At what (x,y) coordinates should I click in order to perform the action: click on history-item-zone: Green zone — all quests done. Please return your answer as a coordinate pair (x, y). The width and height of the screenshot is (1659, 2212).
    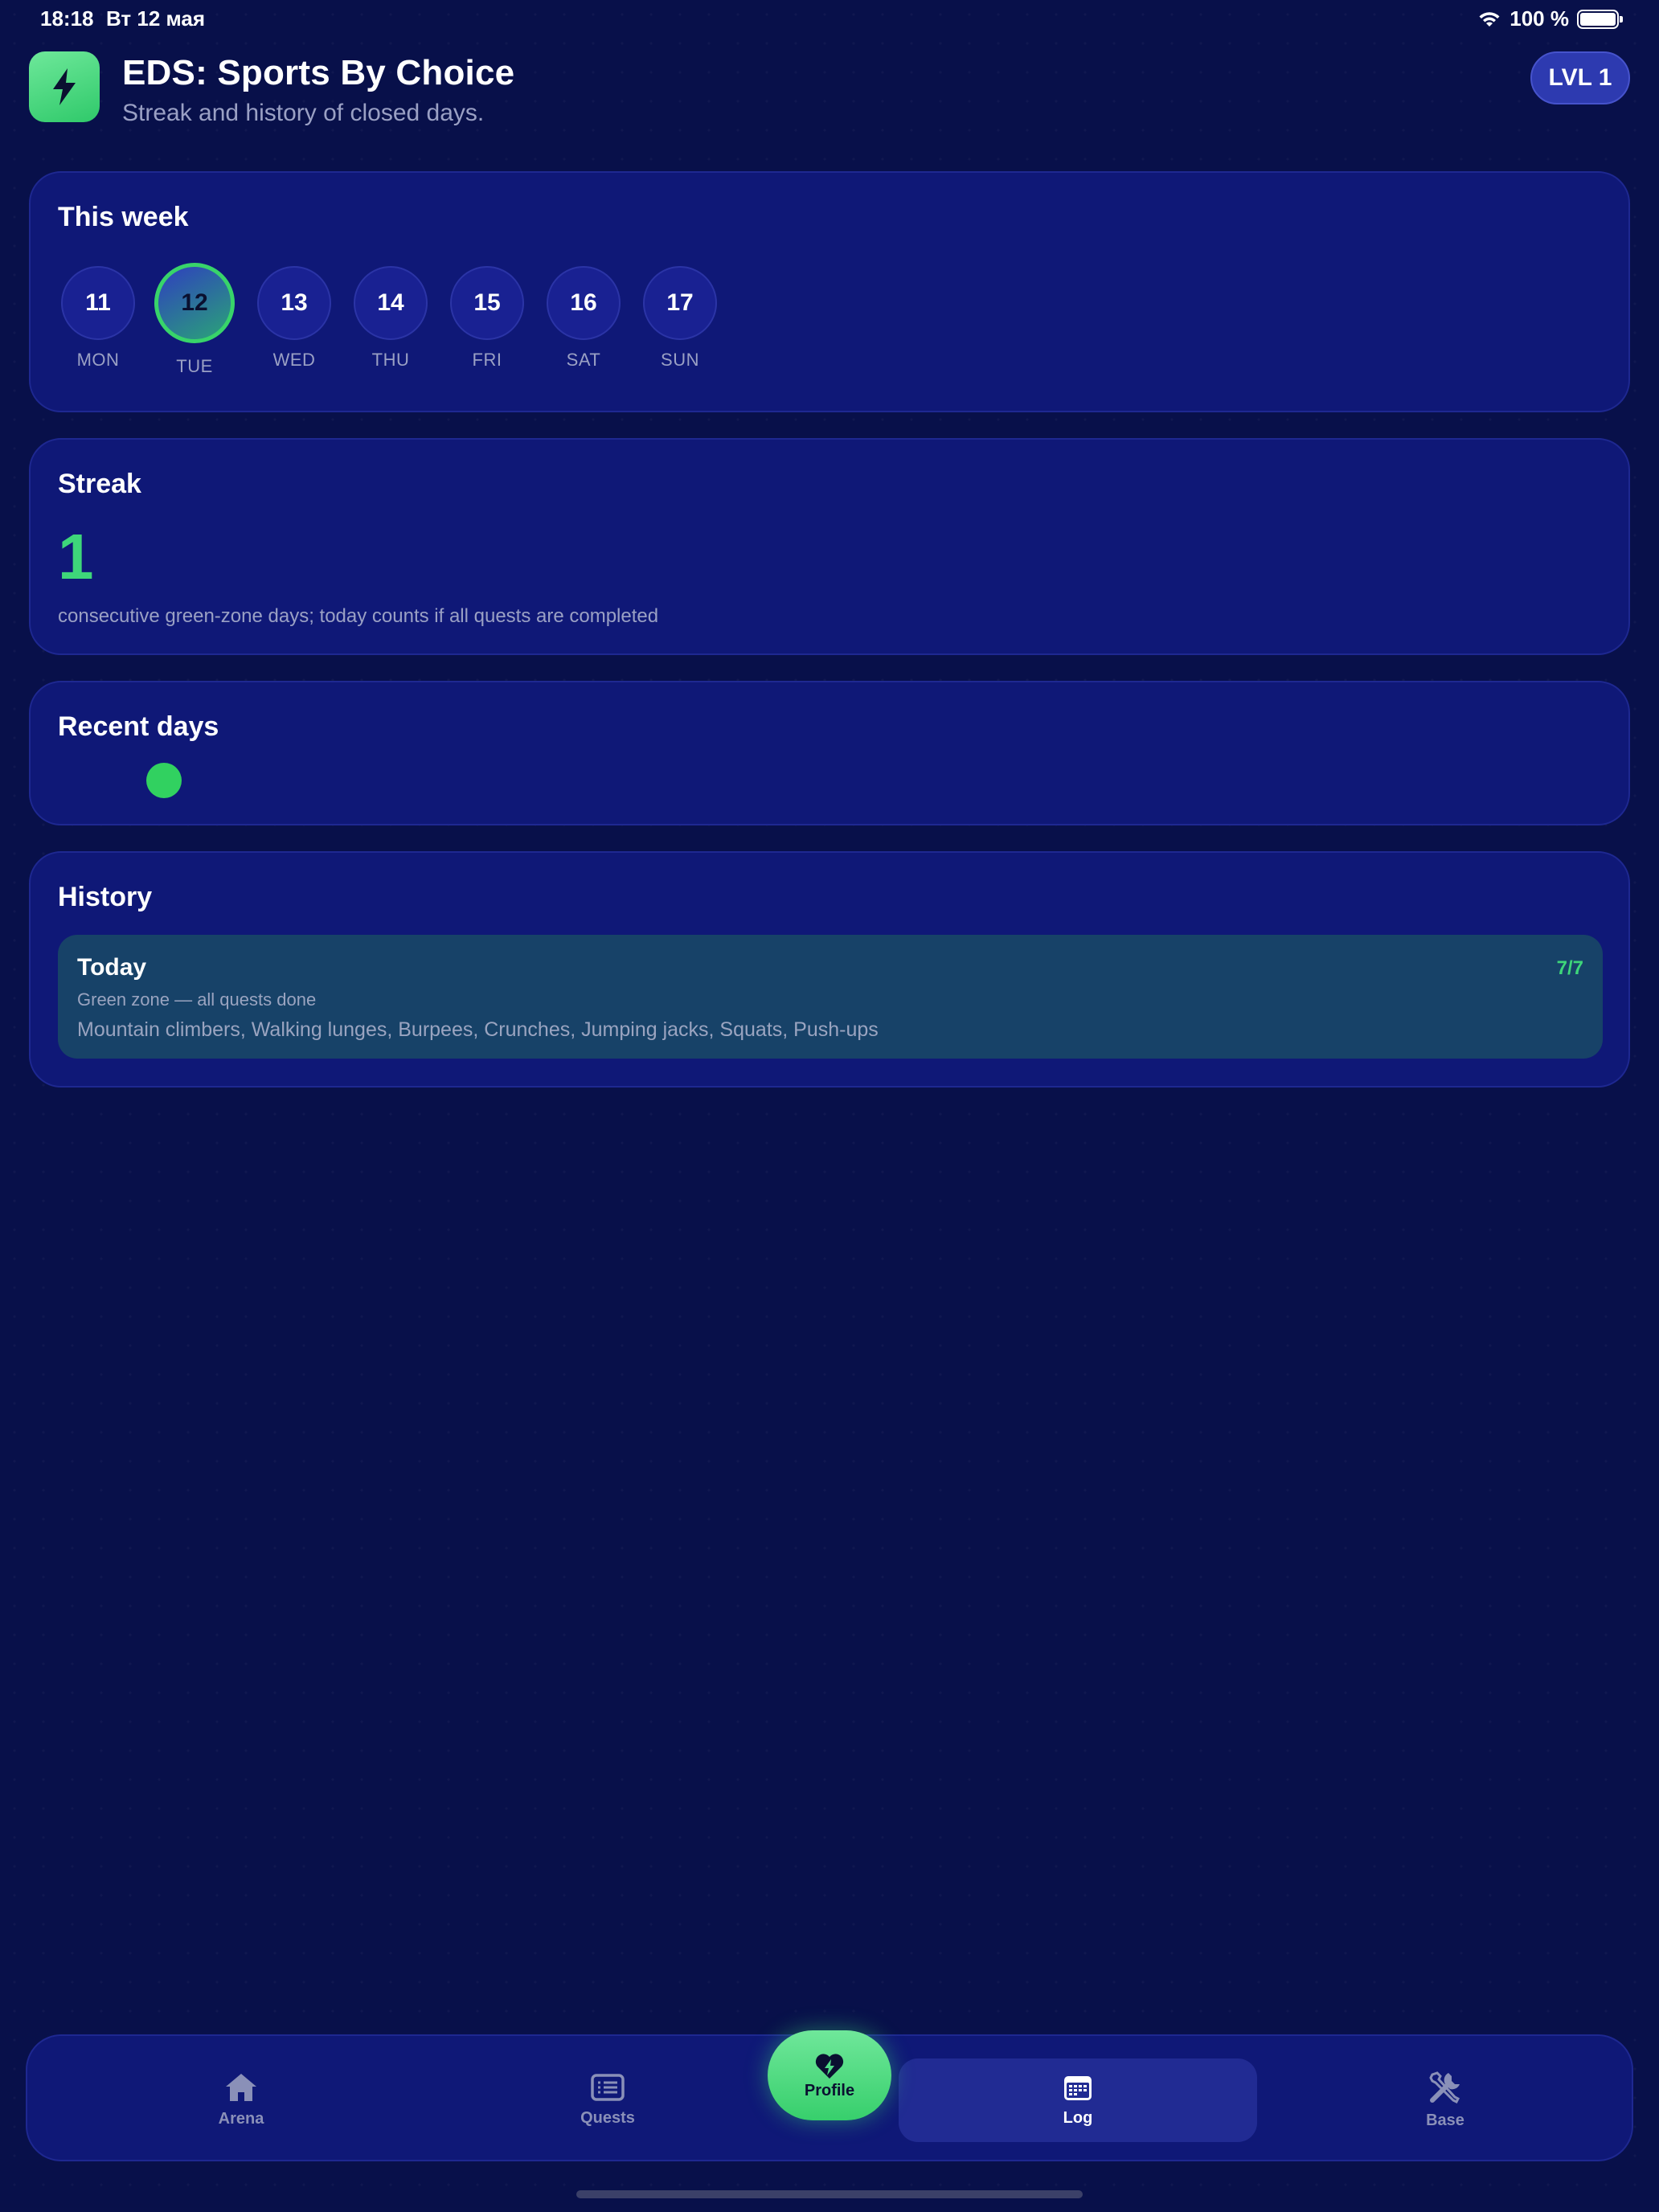
    Looking at the image, I should click on (197, 999).